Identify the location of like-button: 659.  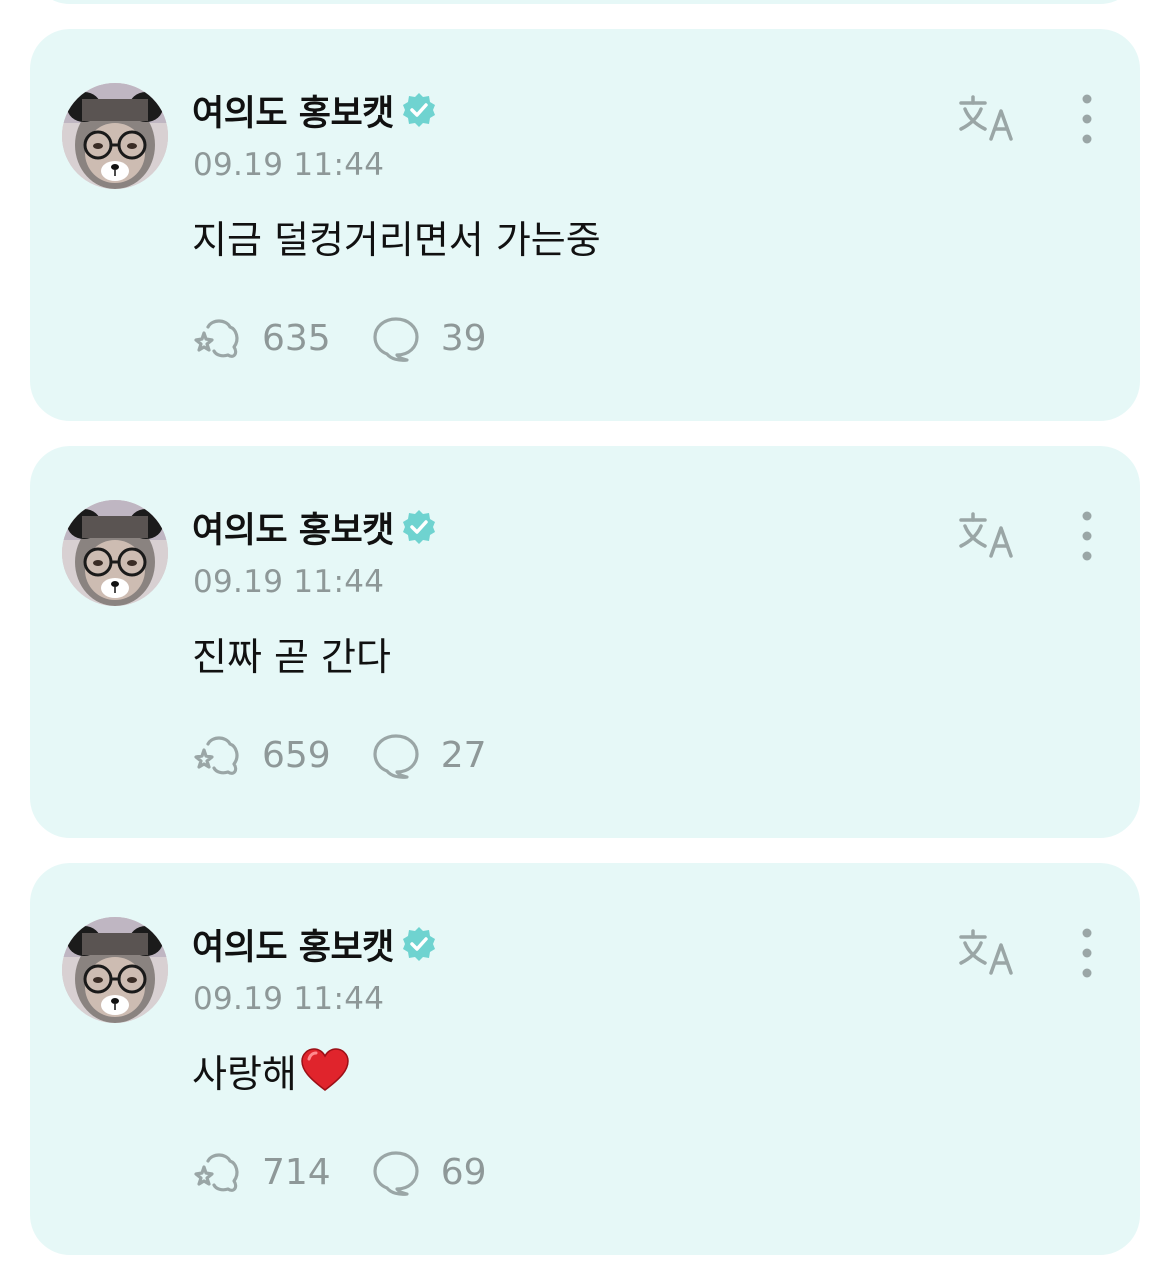
(261, 755).